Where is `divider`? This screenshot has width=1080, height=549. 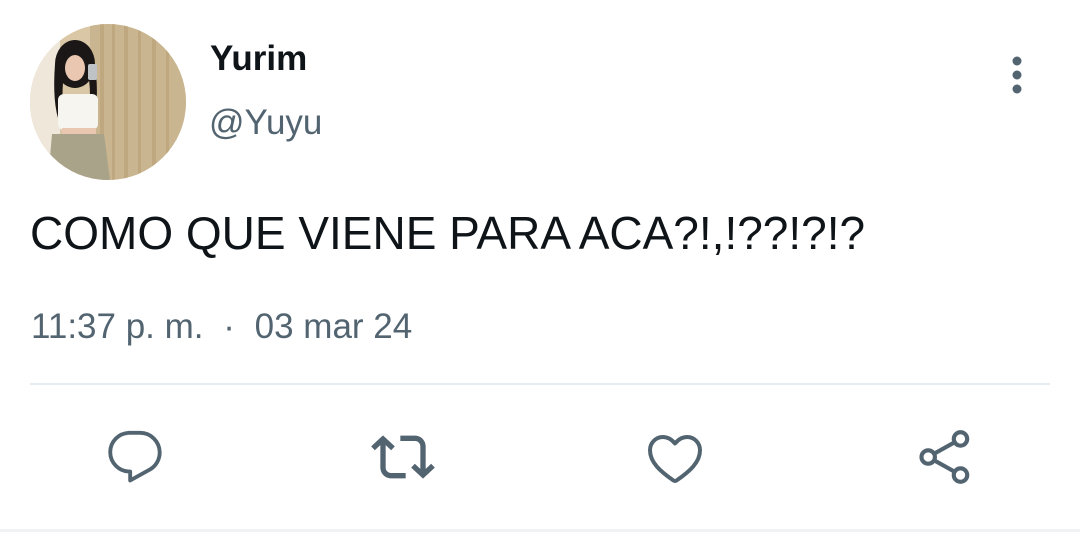
divider is located at coordinates (540, 384).